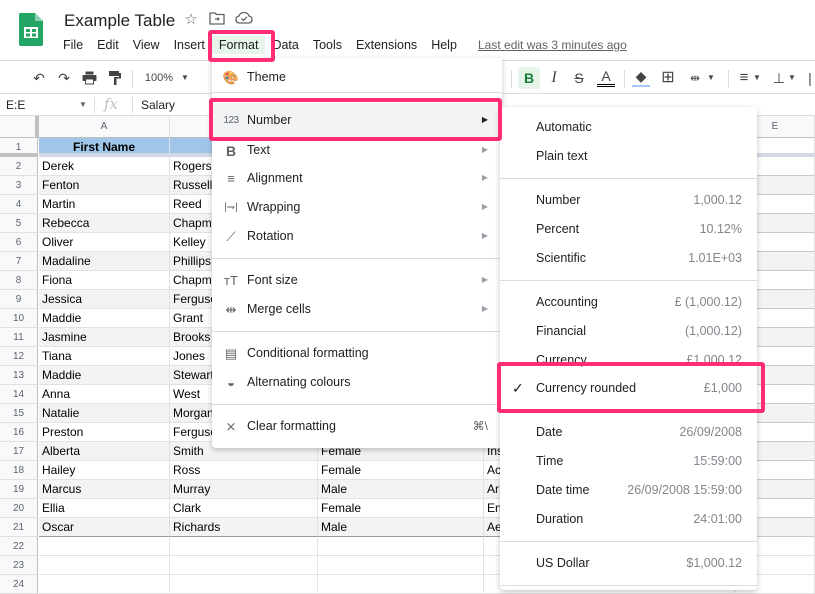 The image size is (815, 594). Describe the element at coordinates (104, 242) in the screenshot. I see `table-cell: Oliver` at that location.